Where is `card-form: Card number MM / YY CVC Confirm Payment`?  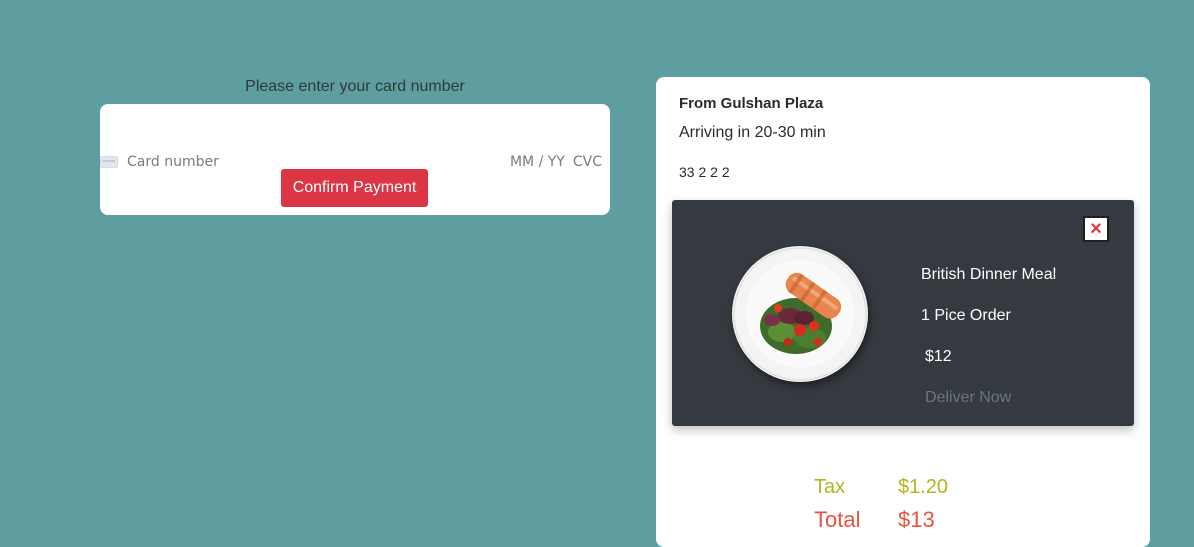
card-form: Card number MM / YY CVC Confirm Payment is located at coordinates (355, 159).